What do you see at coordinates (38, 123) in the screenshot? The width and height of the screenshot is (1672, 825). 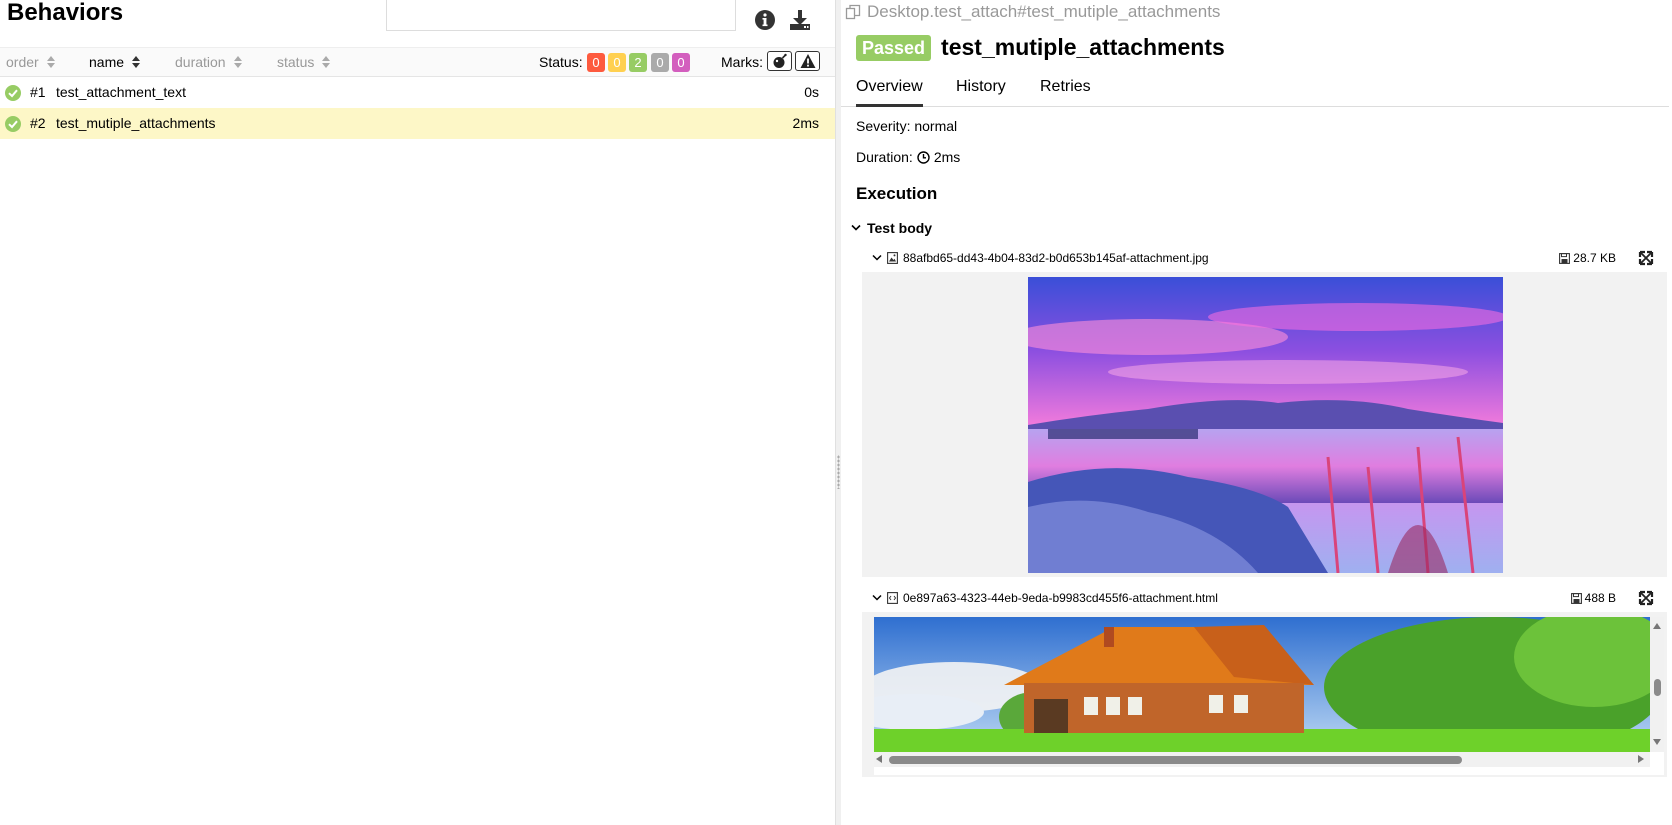 I see `test-number: #2` at bounding box center [38, 123].